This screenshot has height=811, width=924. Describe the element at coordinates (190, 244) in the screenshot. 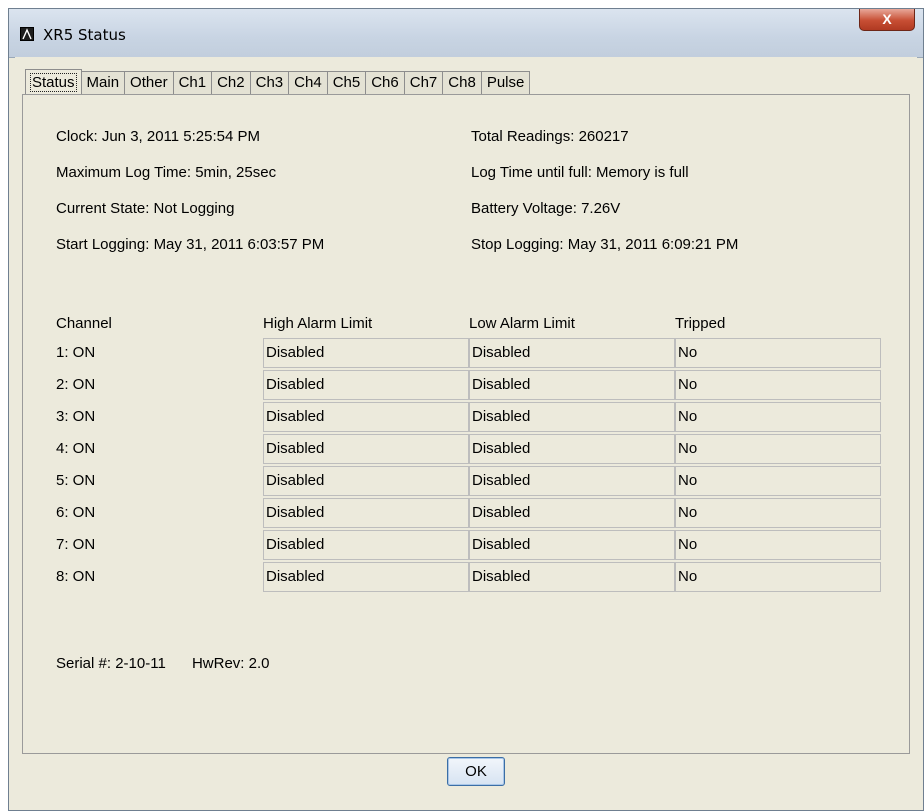

I see `start-logging-text: Start Logging: May 31, 2011 6:03:57 PM` at that location.